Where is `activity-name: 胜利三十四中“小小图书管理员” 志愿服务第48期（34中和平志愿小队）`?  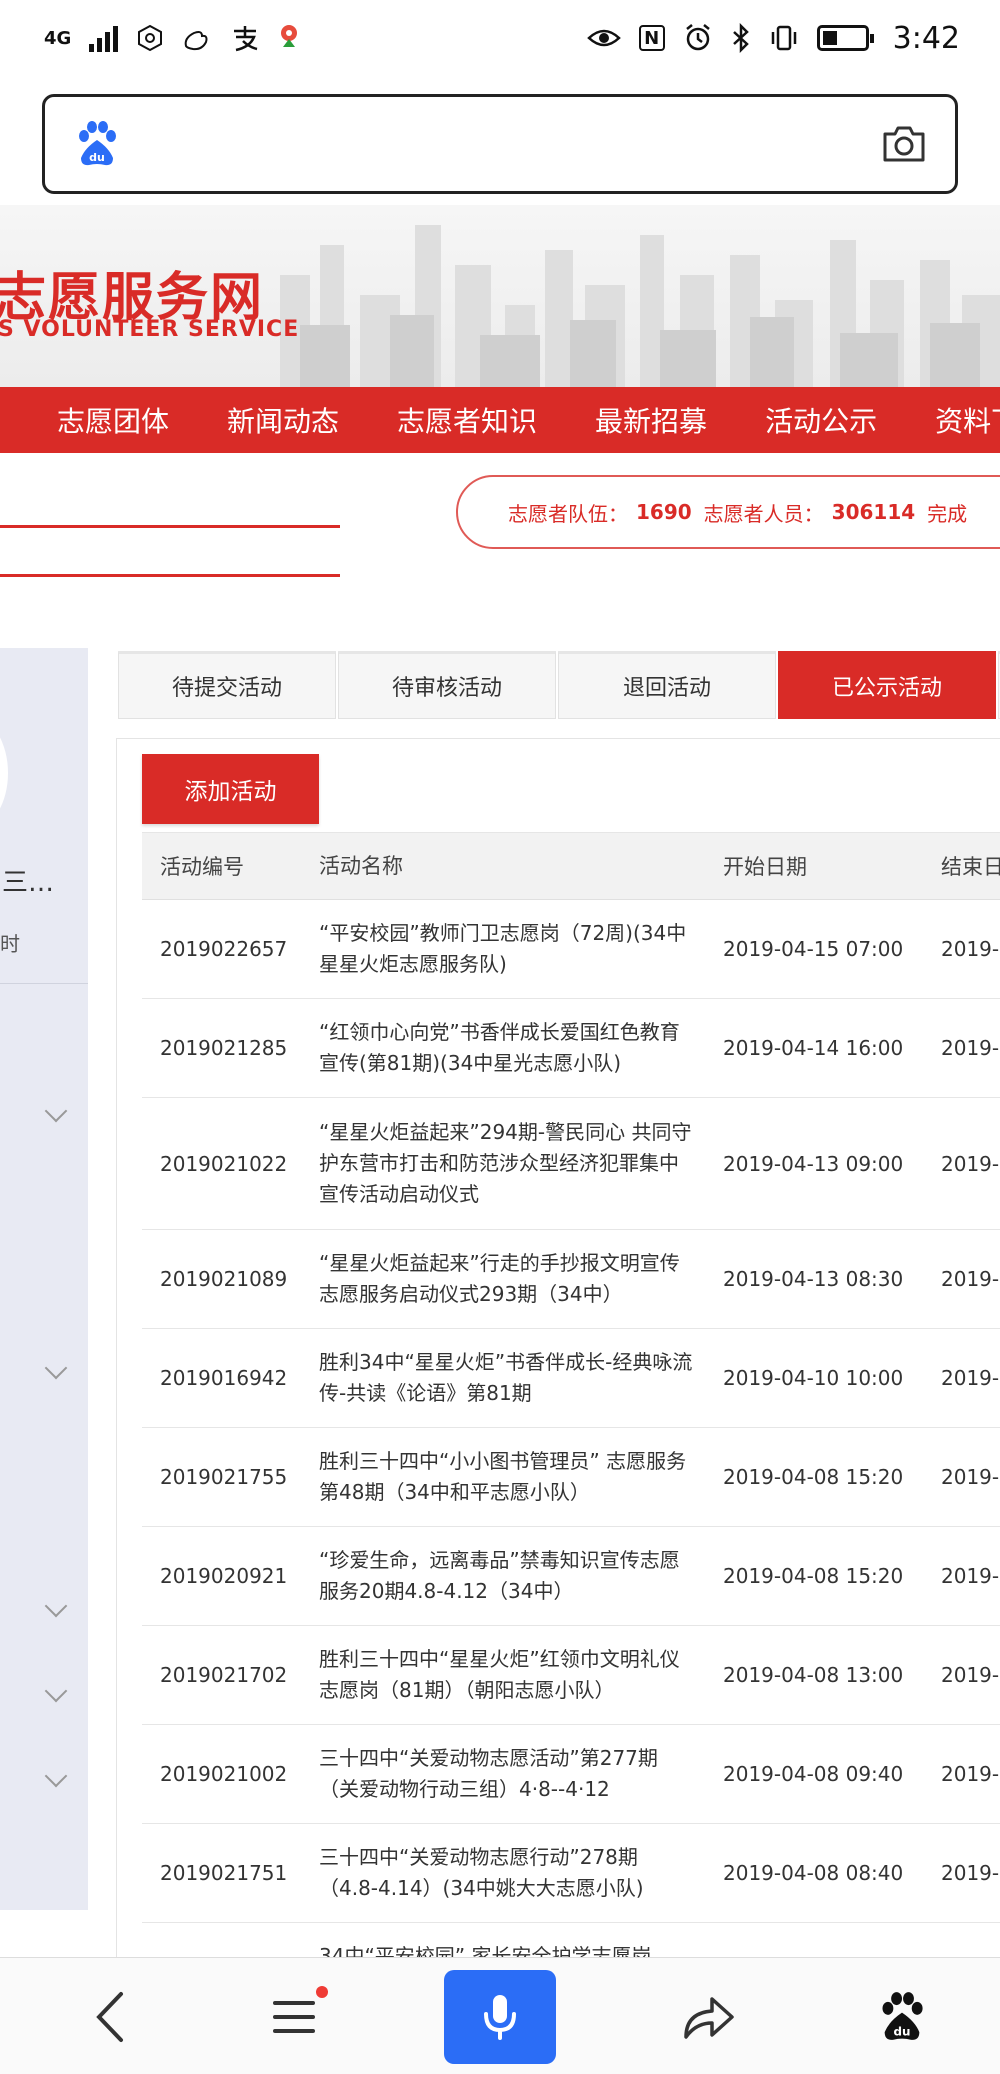 activity-name: 胜利三十四中“小小图书管理员” 志愿服务第48期（34中和平志愿小队） is located at coordinates (503, 1477).